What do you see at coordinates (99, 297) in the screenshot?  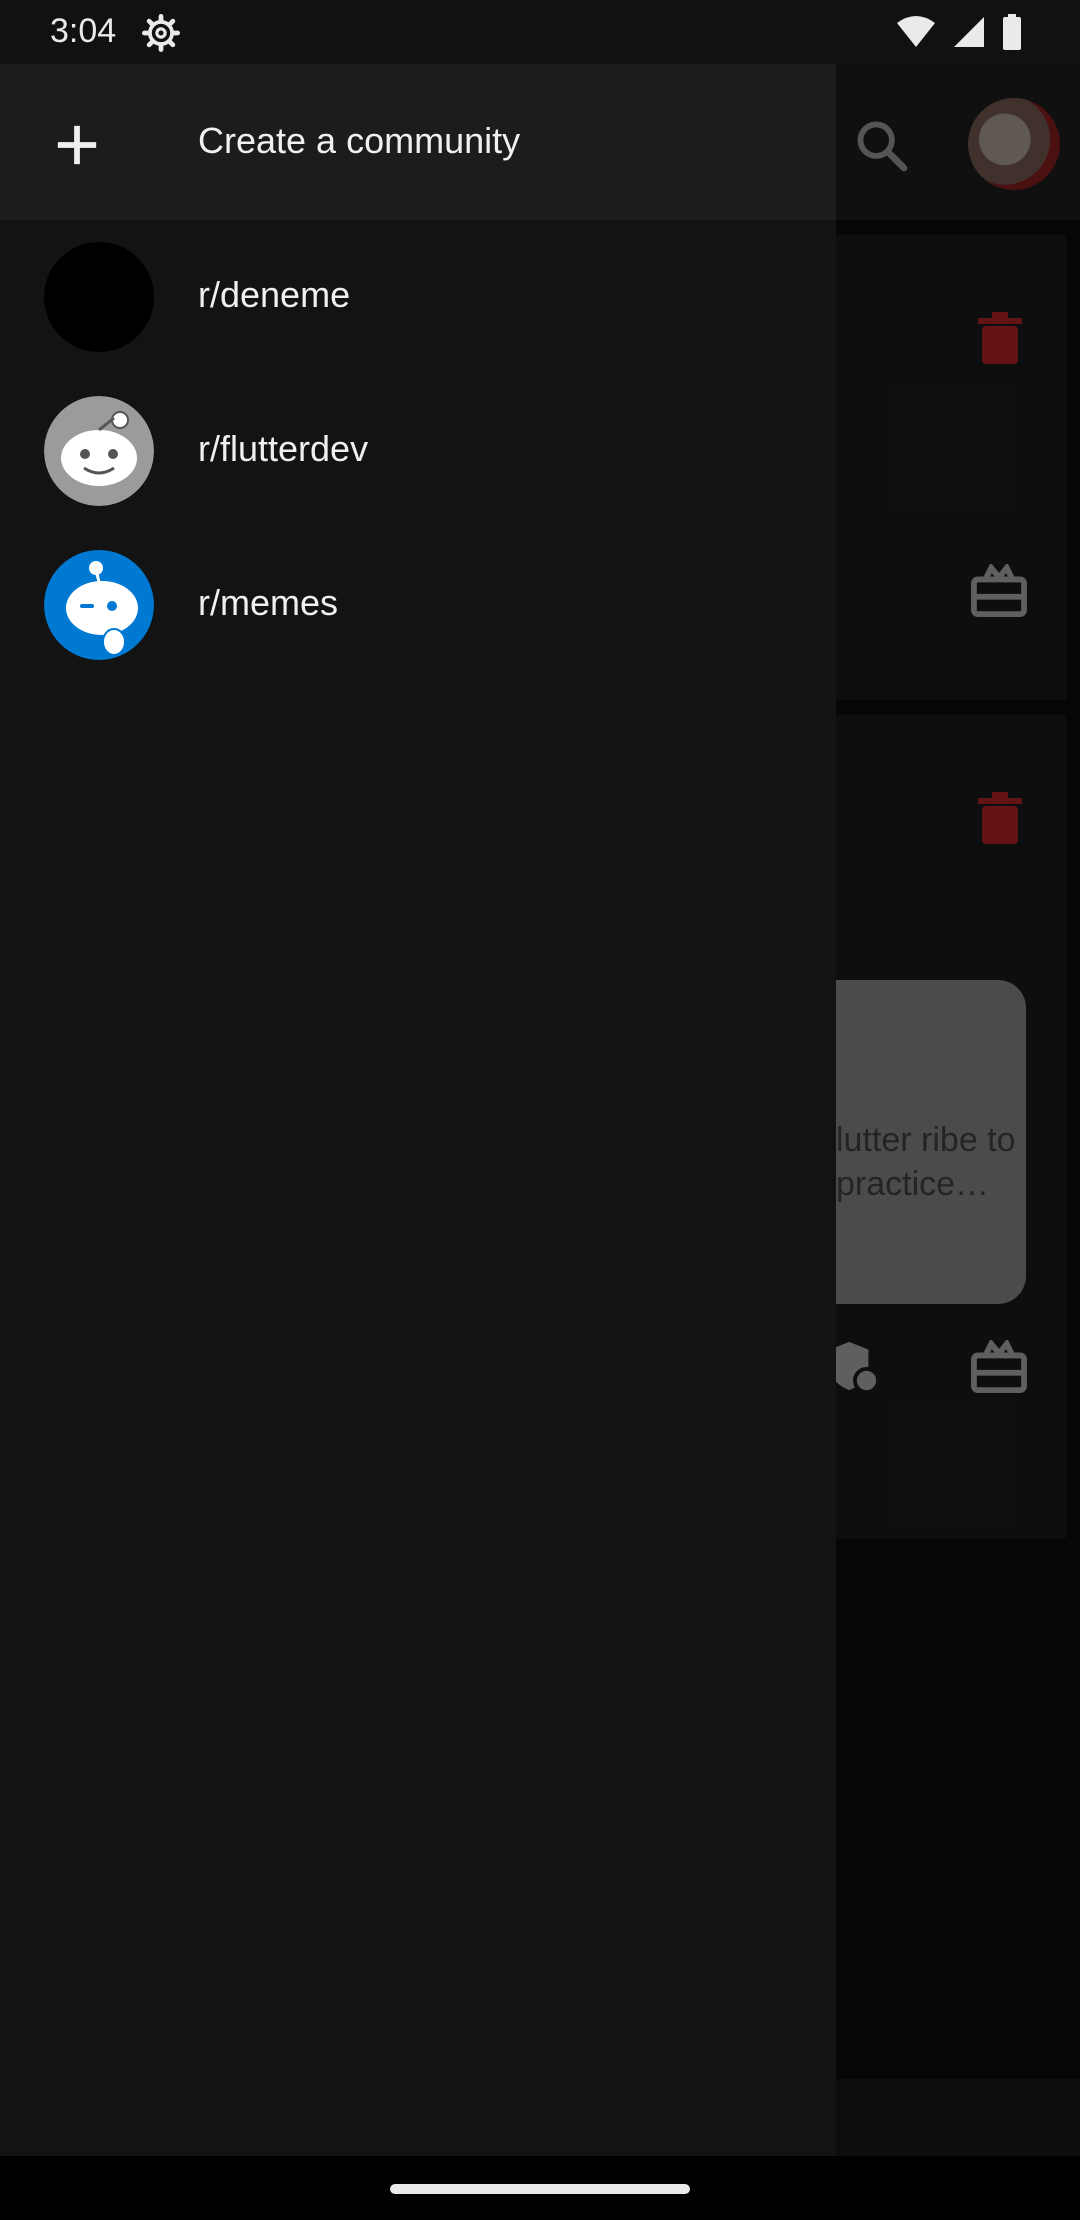 I see `community-avatar` at bounding box center [99, 297].